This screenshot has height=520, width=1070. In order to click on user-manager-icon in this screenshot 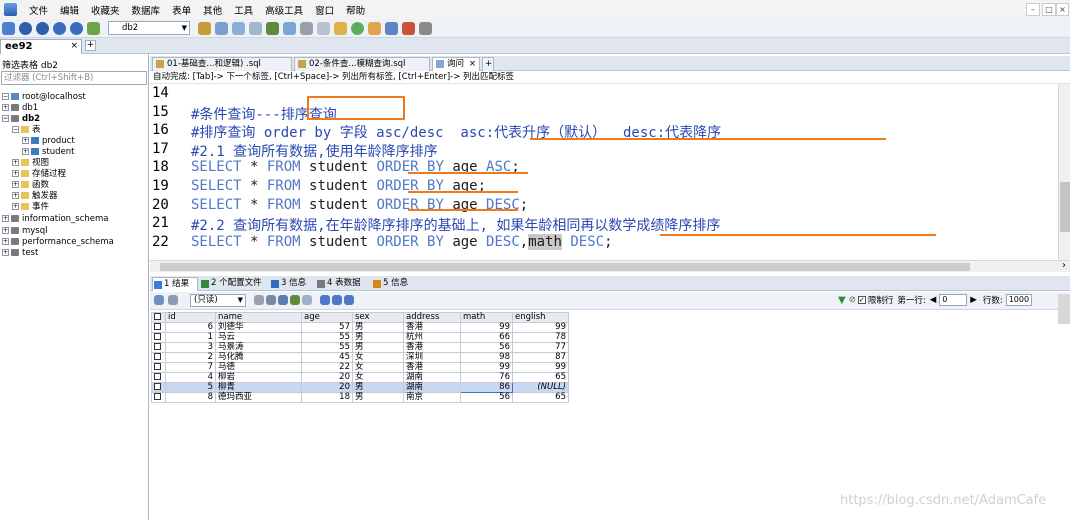, I will do `click(391, 28)`.